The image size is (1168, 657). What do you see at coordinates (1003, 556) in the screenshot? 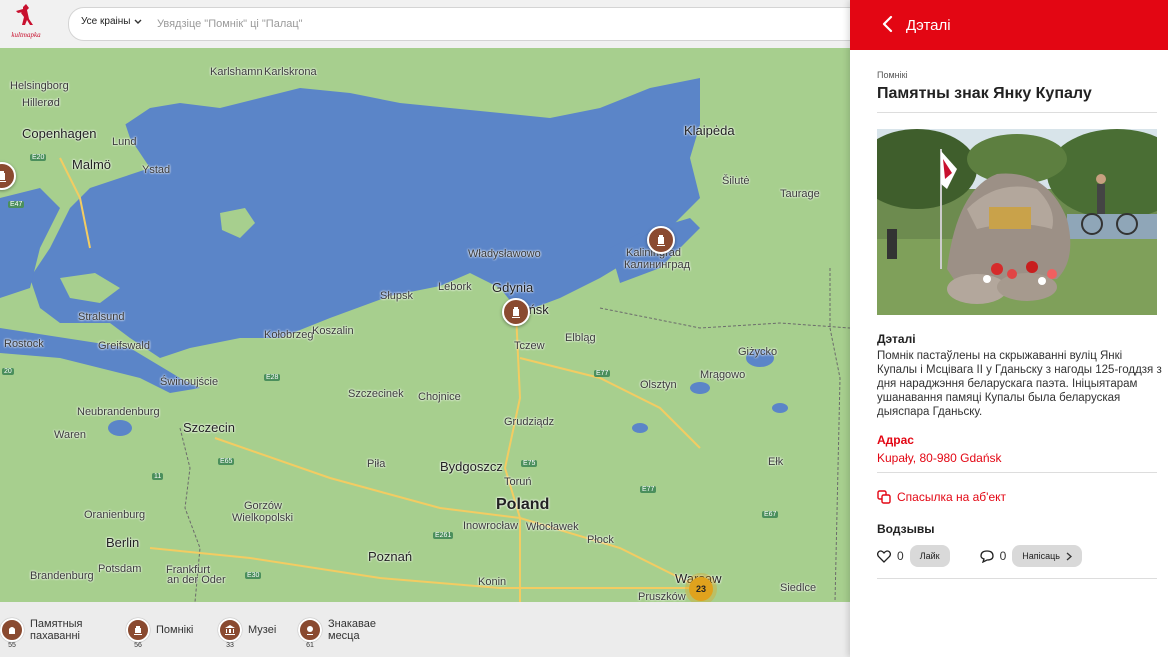
I see `comments-count: 0` at bounding box center [1003, 556].